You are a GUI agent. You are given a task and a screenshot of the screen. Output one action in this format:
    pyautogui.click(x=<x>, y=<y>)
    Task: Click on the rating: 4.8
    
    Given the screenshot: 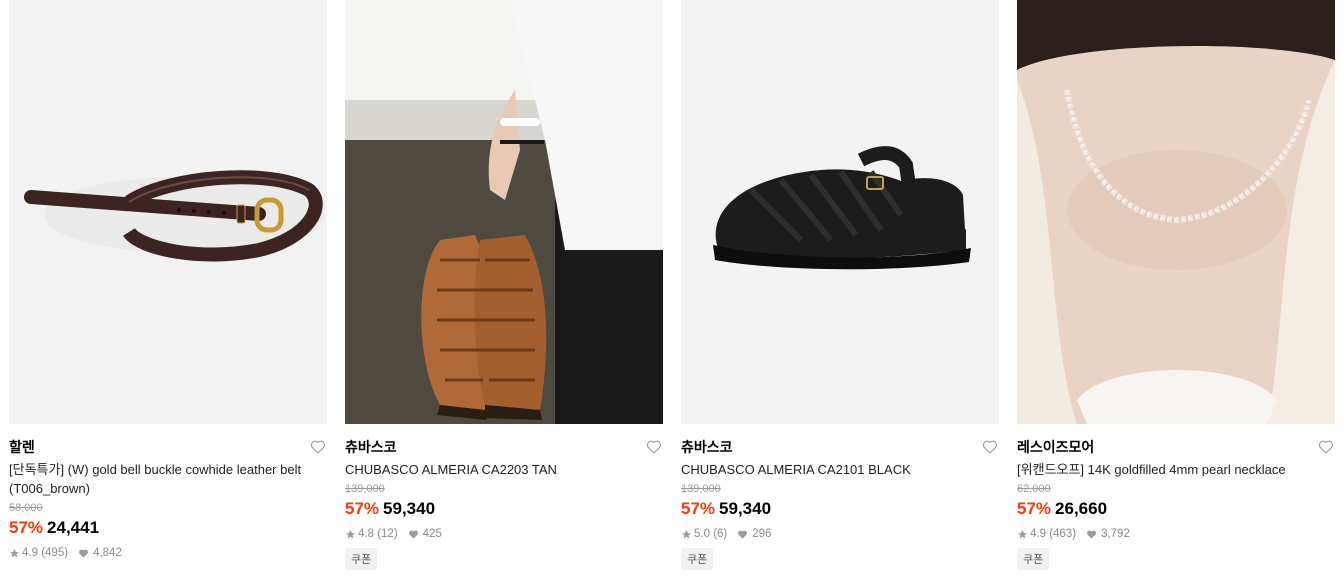 What is the action you would take?
    pyautogui.click(x=366, y=534)
    